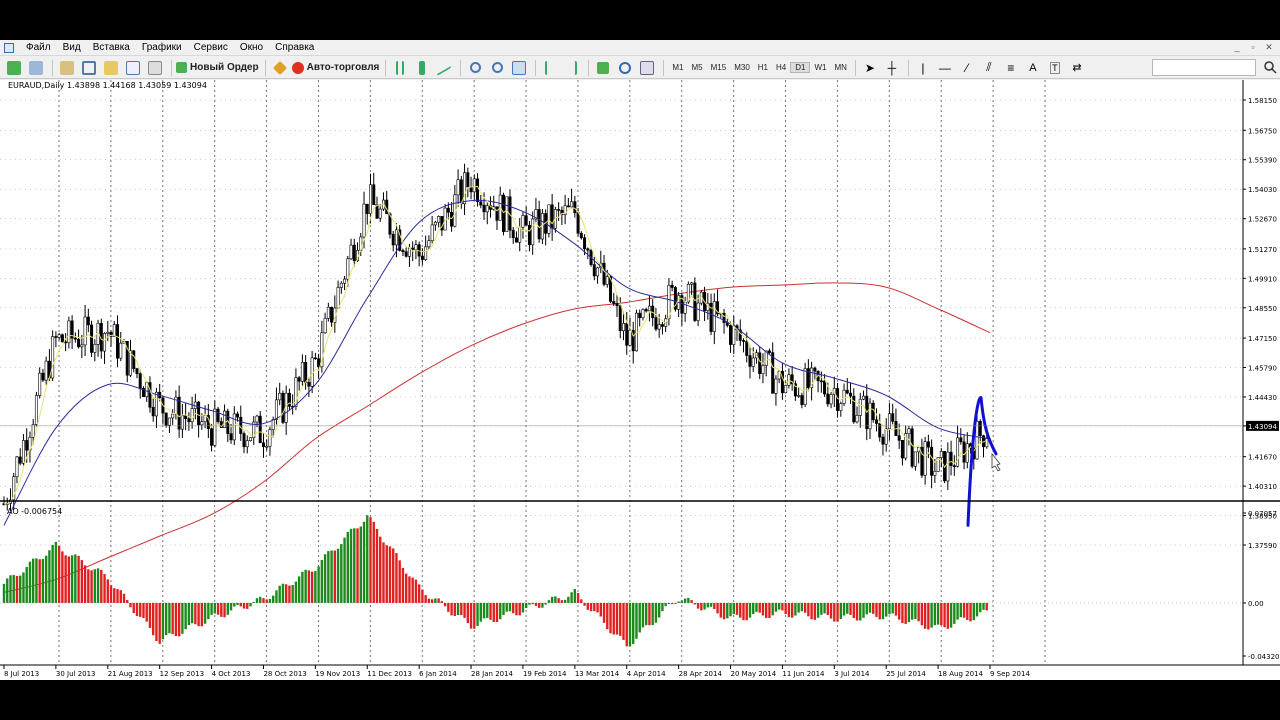 This screenshot has height=720, width=1280. Describe the element at coordinates (1055, 68) in the screenshot. I see `label-tool-button: T` at that location.